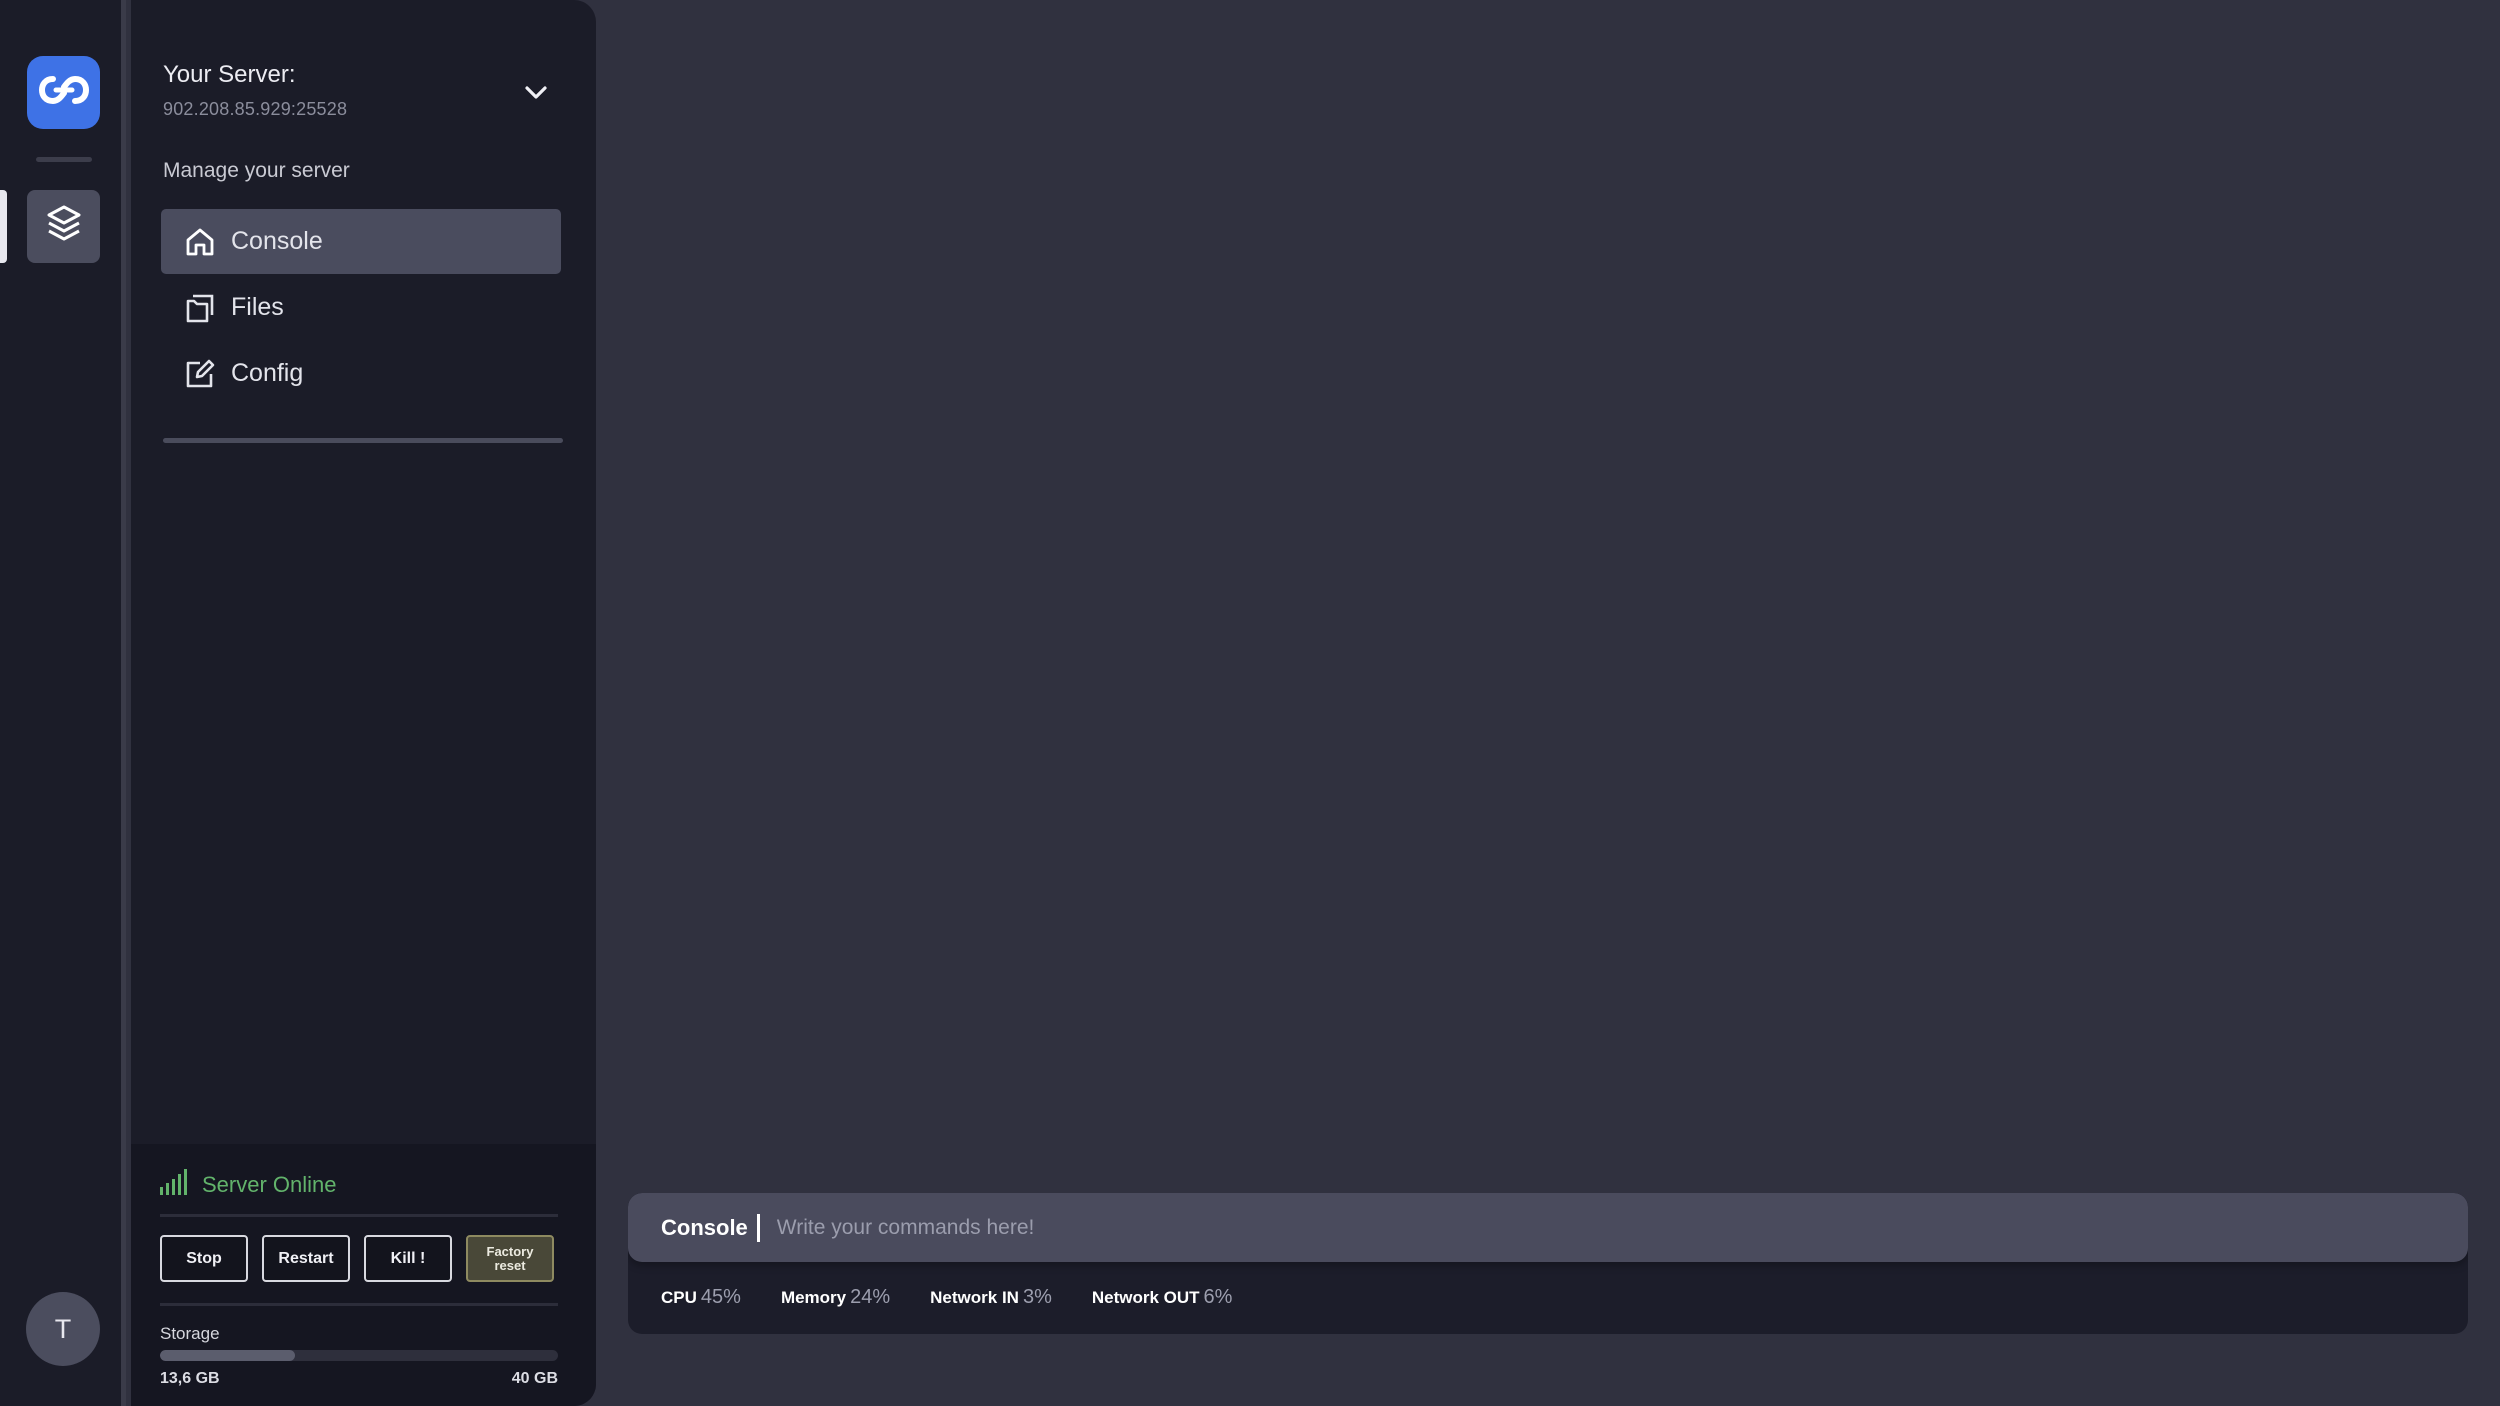 This screenshot has height=1406, width=2500. I want to click on signal-bars-icon, so click(174, 1185).